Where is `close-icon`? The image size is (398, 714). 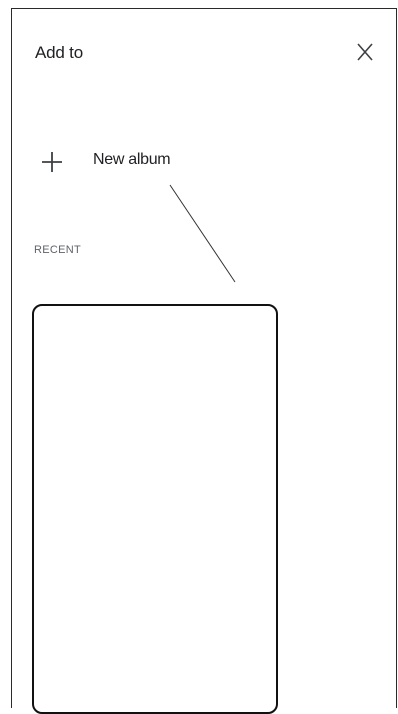
close-icon is located at coordinates (365, 52).